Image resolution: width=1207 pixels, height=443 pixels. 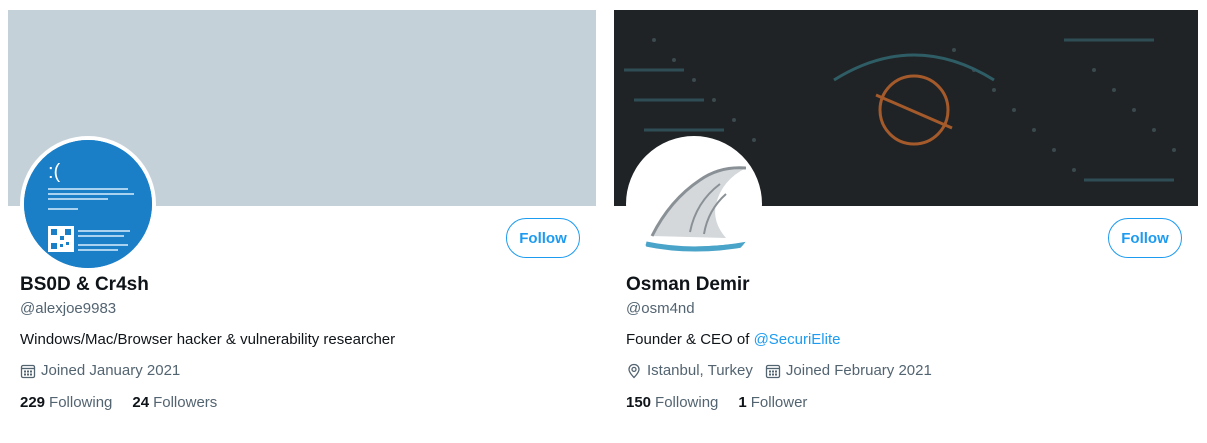 What do you see at coordinates (688, 284) in the screenshot?
I see `display-name: Osman Demir` at bounding box center [688, 284].